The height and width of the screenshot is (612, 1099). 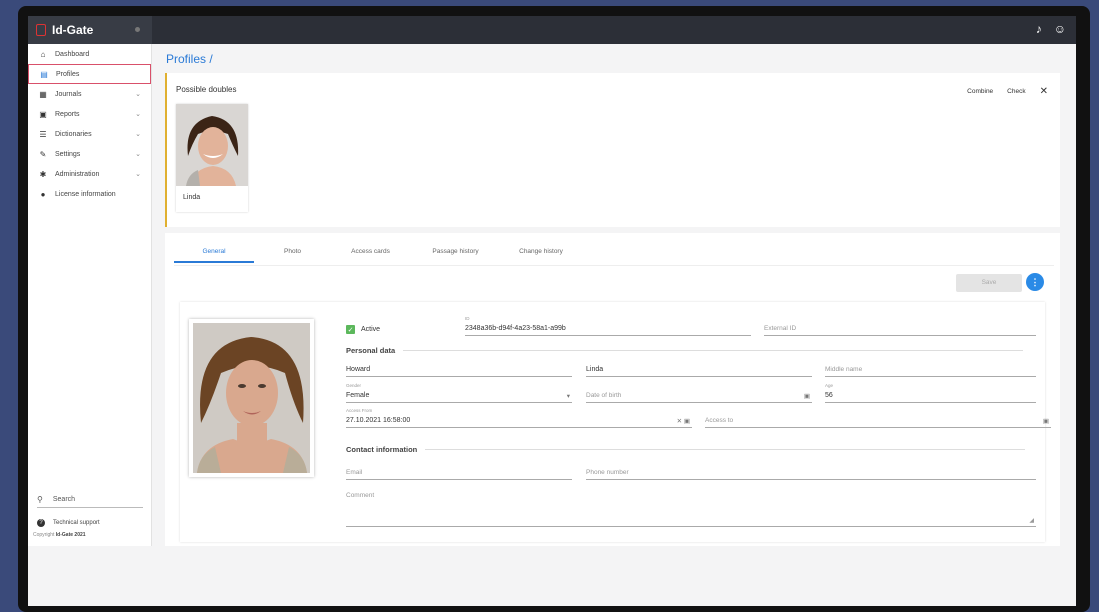 I want to click on sidebar-item-label: Settings, so click(x=68, y=154).